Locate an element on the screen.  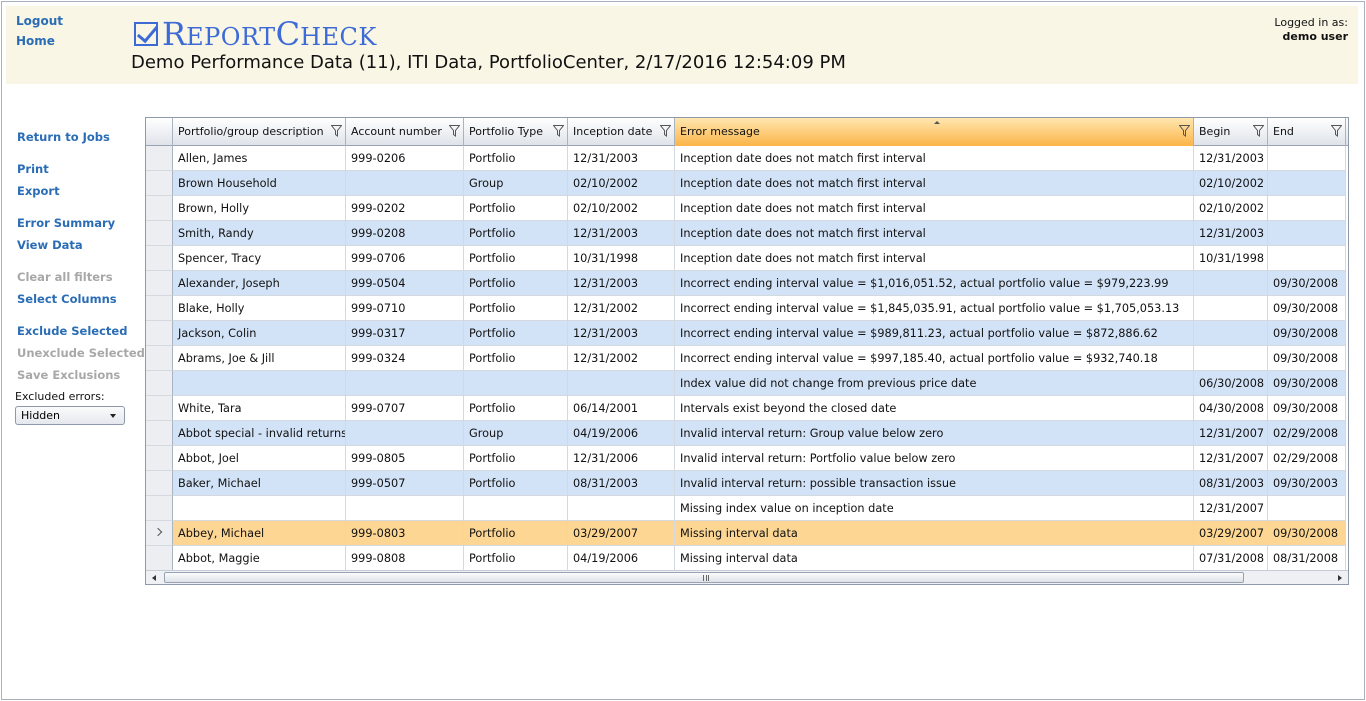
cell-error-message: Intervals exist beyond the closed date is located at coordinates (934, 408).